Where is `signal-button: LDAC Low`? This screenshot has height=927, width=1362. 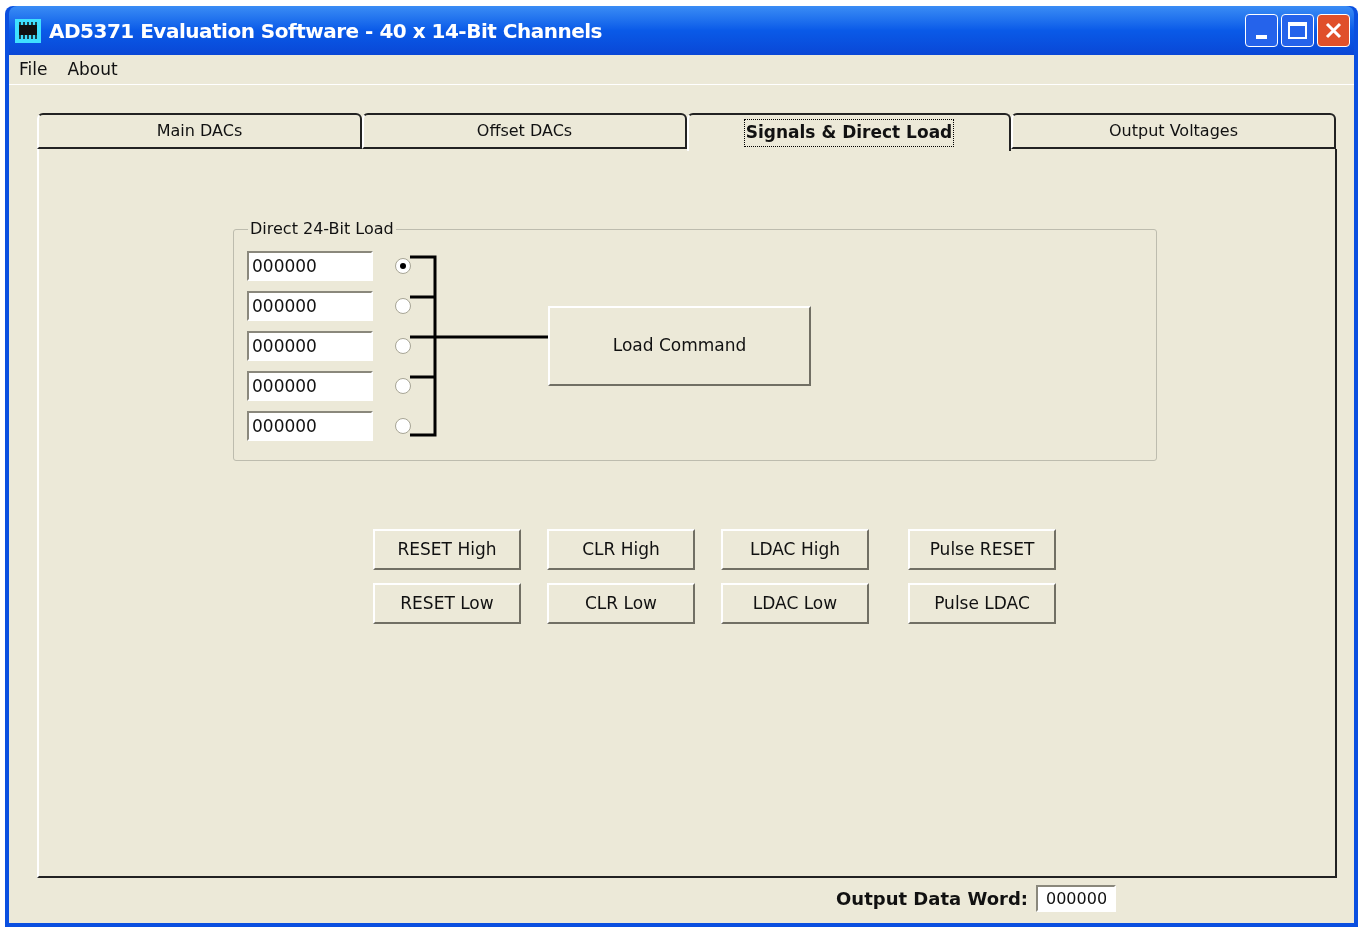 signal-button: LDAC Low is located at coordinates (795, 603).